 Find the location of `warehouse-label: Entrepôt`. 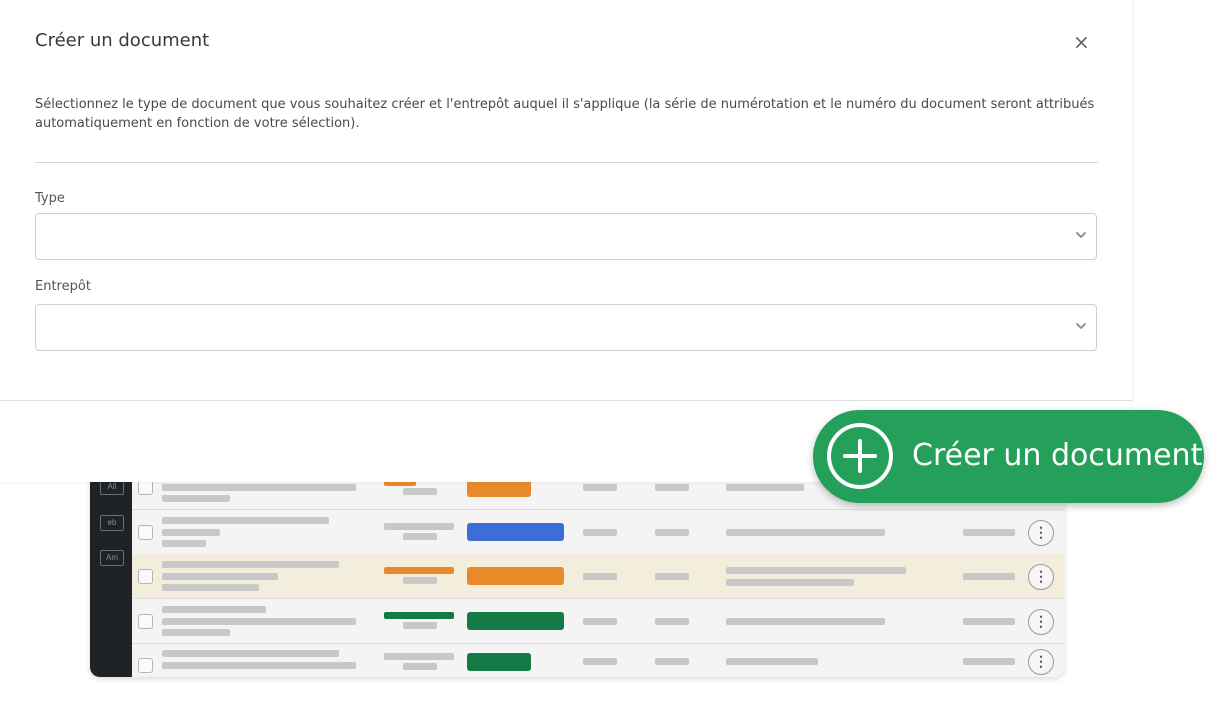

warehouse-label: Entrepôt is located at coordinates (63, 286).